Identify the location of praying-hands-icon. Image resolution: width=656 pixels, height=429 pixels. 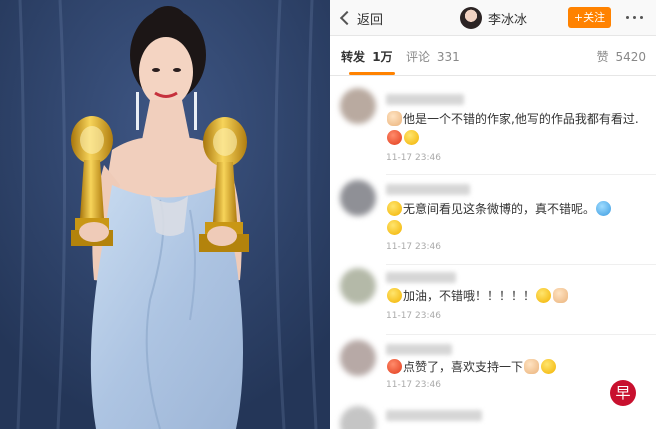
(394, 118).